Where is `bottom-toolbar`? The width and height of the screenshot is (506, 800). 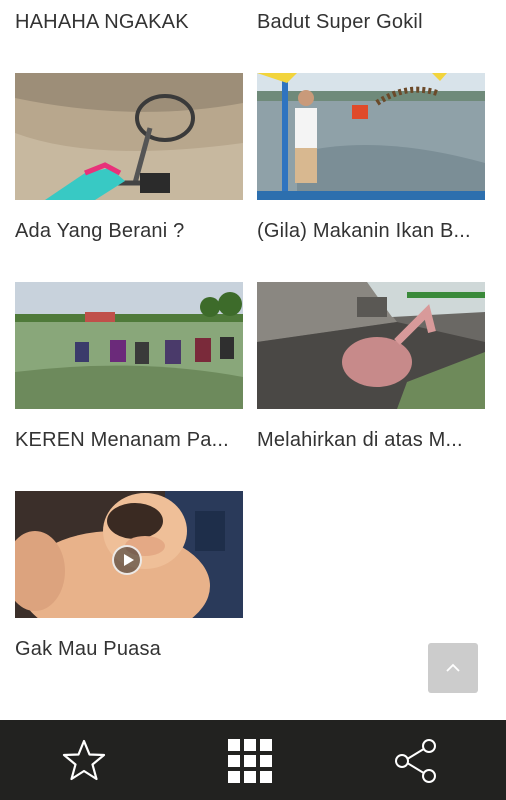
bottom-toolbar is located at coordinates (253, 760).